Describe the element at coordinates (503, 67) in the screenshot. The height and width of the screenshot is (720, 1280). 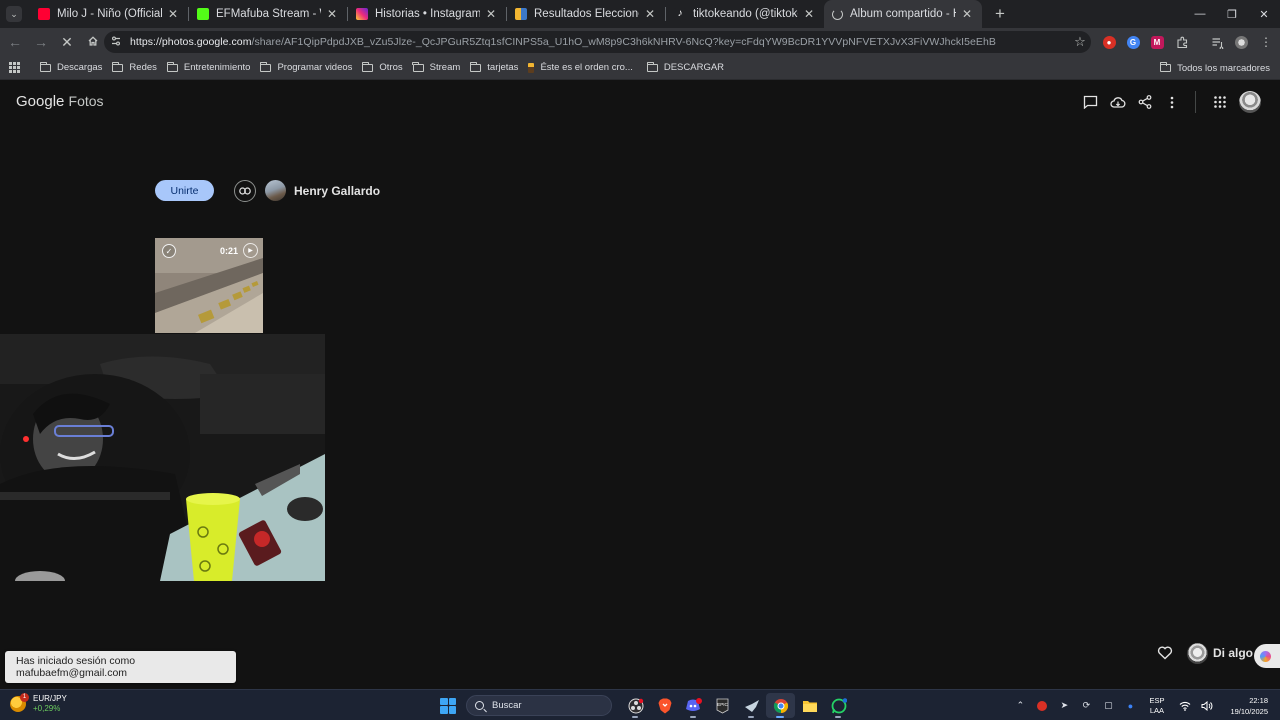
I see `bookmark-label: tarjetas` at that location.